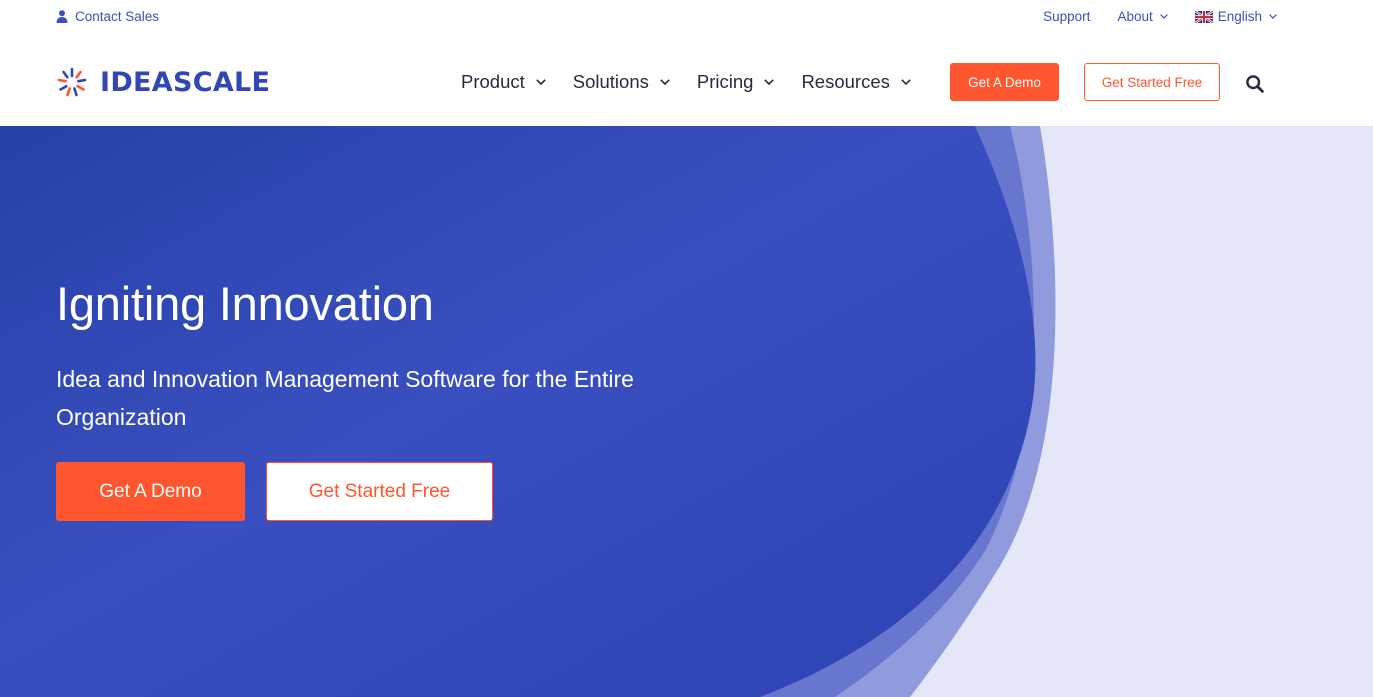  Describe the element at coordinates (845, 81) in the screenshot. I see `nav-item-label: Resources` at that location.